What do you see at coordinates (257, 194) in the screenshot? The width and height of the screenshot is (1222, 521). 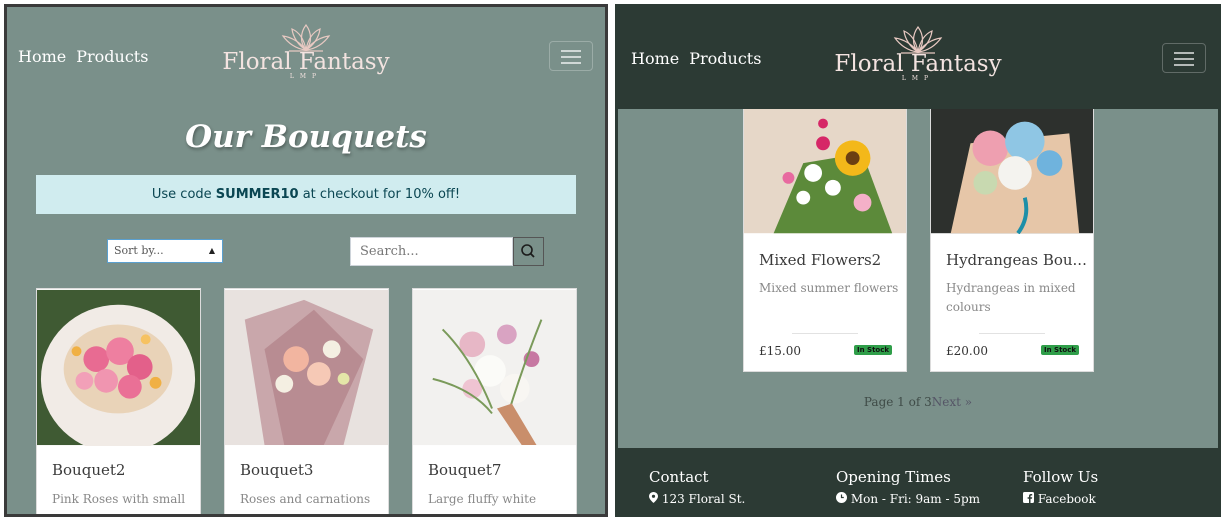 I see `promo-code: SUMMER10` at bounding box center [257, 194].